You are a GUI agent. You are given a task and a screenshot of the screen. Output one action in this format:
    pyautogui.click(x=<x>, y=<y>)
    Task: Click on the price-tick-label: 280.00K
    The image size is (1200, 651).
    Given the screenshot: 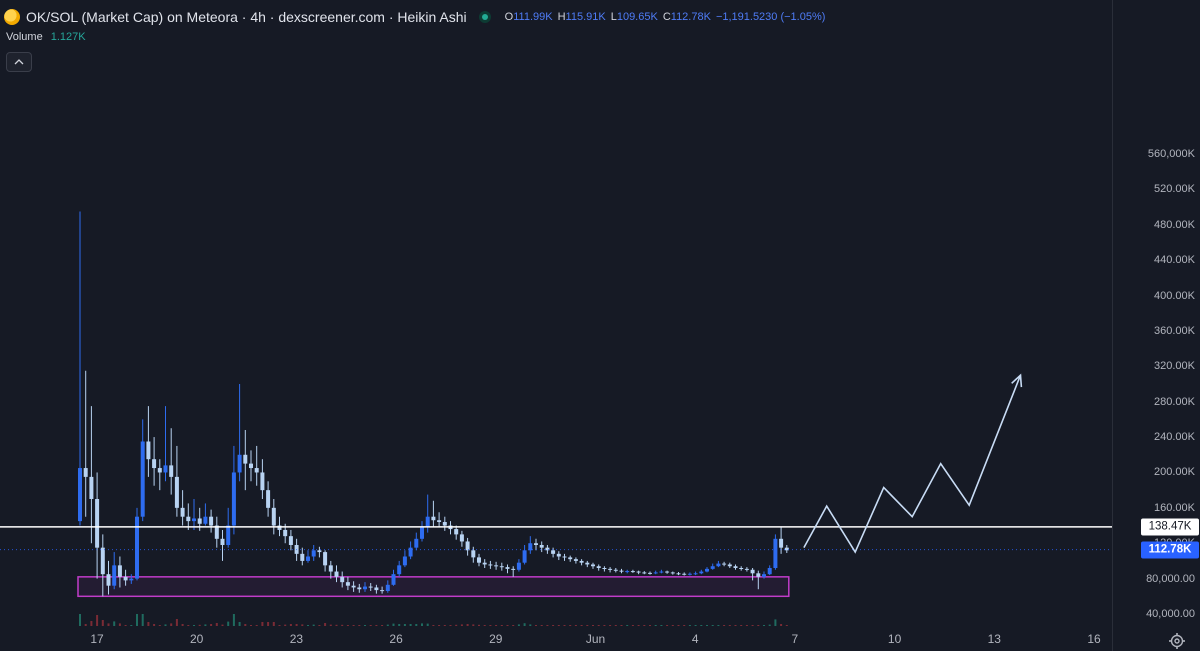 What is the action you would take?
    pyautogui.click(x=1174, y=401)
    